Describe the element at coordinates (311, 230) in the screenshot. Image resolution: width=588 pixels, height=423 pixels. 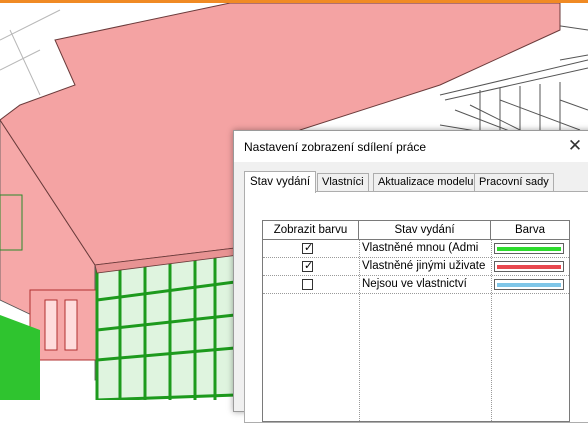
I see `column-header-show-color: Zobrazit barvu` at that location.